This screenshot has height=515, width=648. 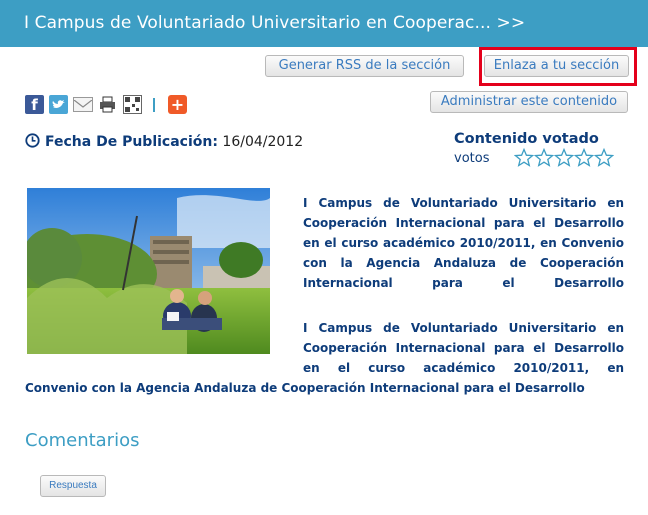 I want to click on add-plus-icon: +, so click(x=177, y=104).